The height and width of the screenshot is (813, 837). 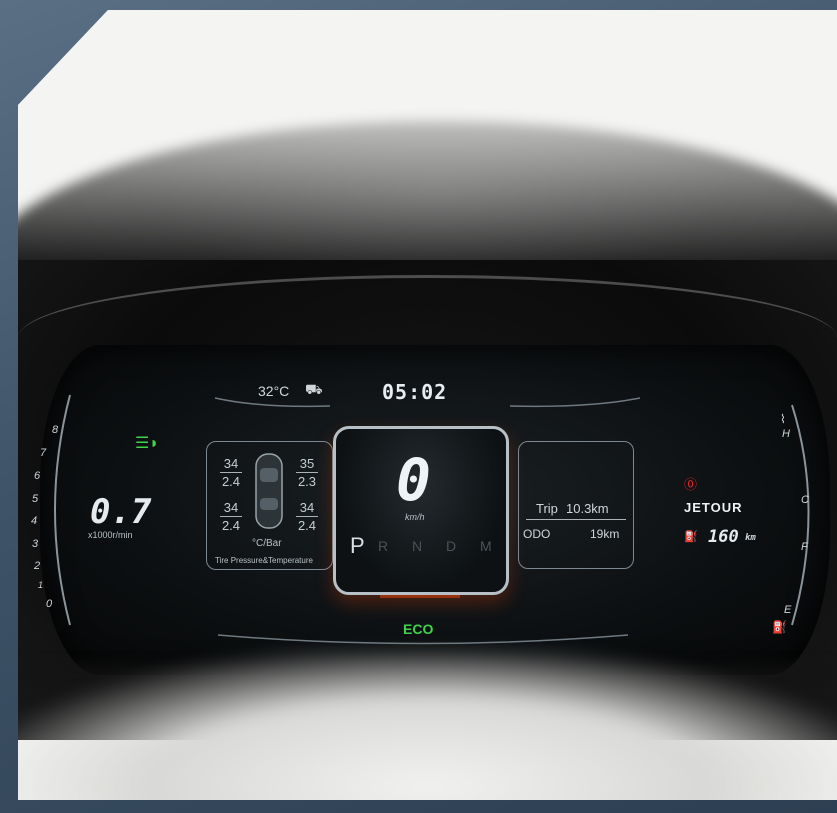 I want to click on speed-unit: km/h, so click(x=415, y=517).